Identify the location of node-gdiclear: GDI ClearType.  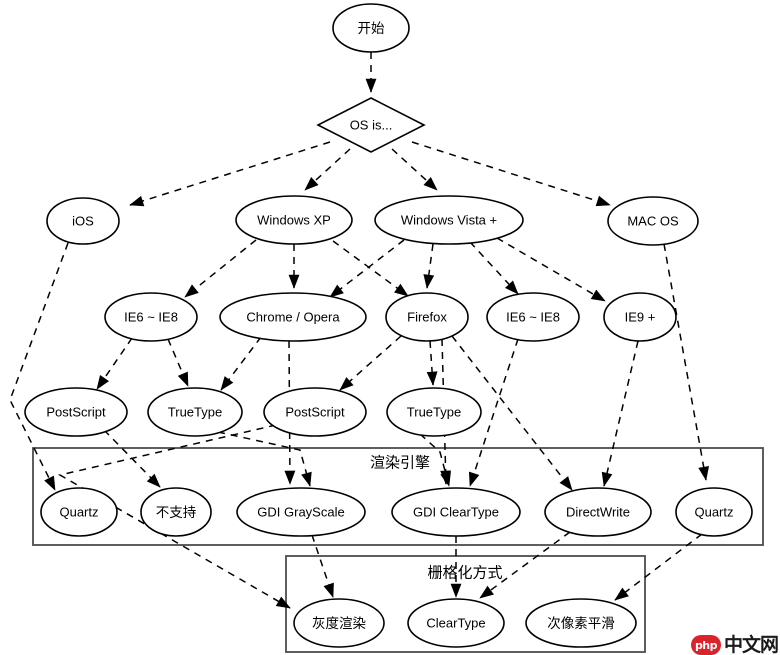
(456, 512).